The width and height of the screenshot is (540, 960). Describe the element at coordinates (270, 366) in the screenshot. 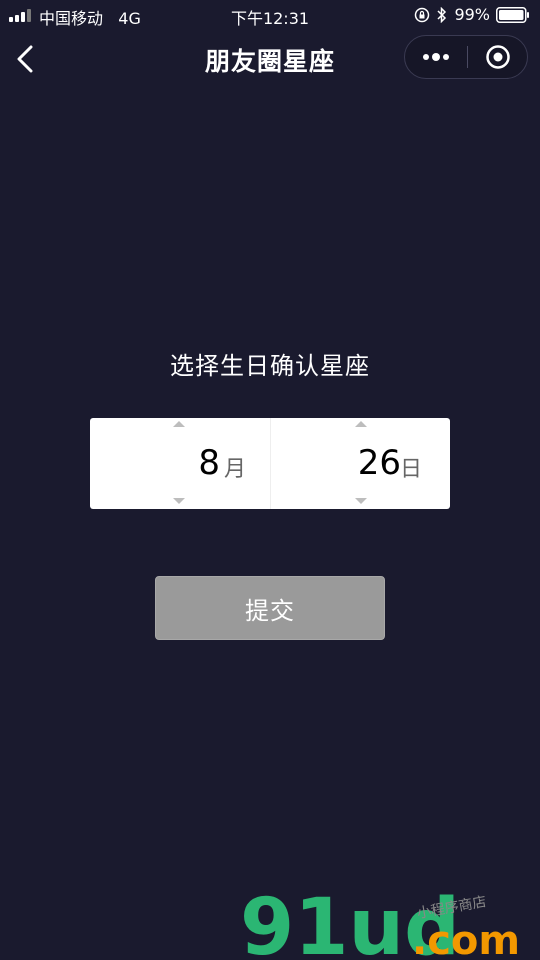

I see `birthday-prompt: 选择生日确认星座` at that location.